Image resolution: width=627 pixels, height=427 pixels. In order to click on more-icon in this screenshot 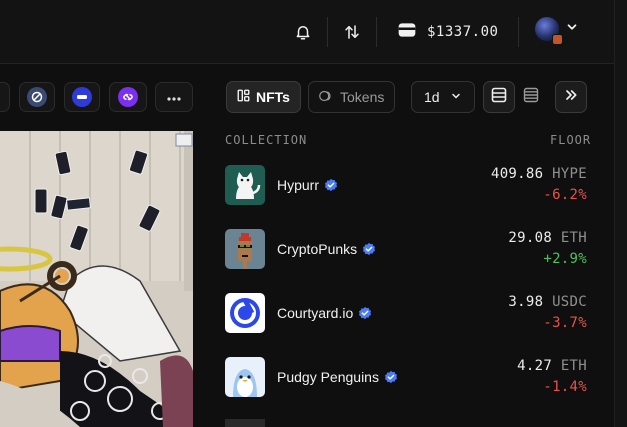, I will do `click(174, 97)`.